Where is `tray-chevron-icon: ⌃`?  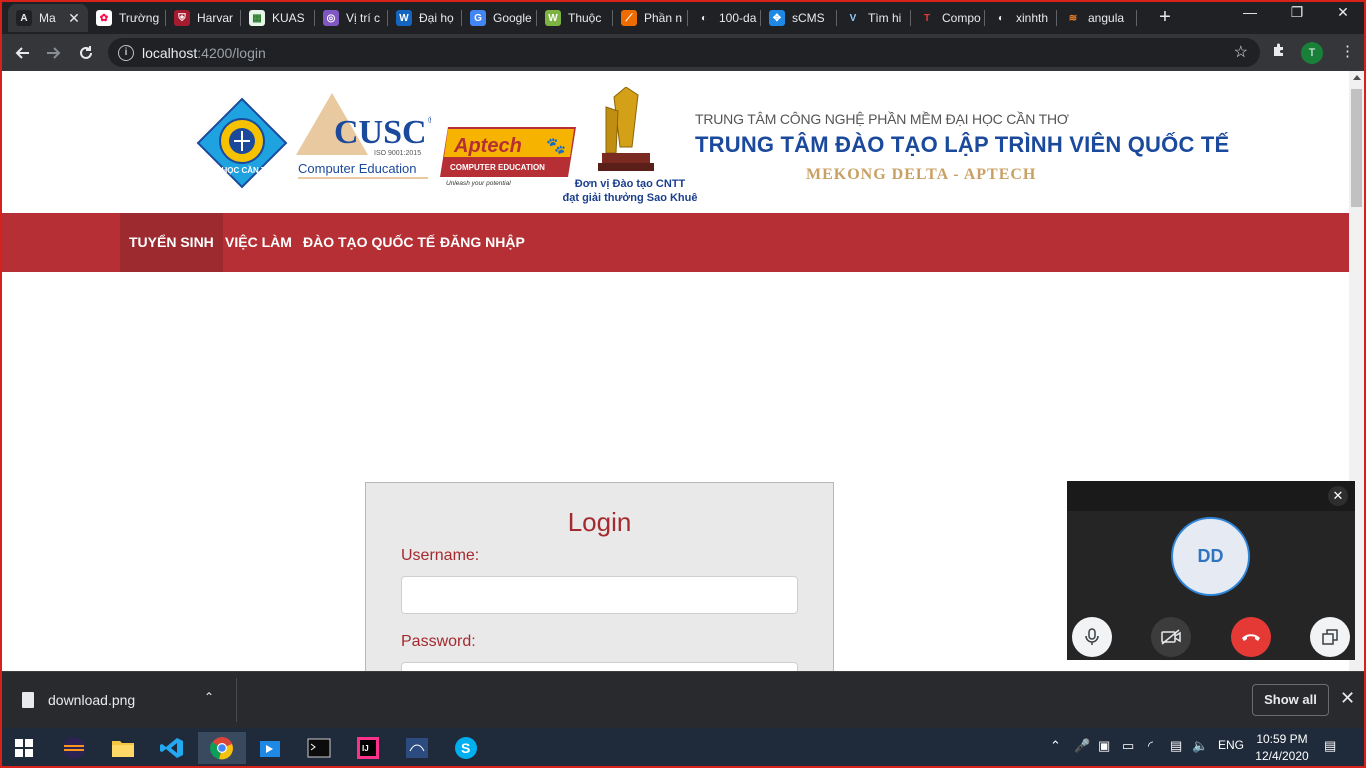
tray-chevron-icon: ⌃ is located at coordinates (1055, 746).